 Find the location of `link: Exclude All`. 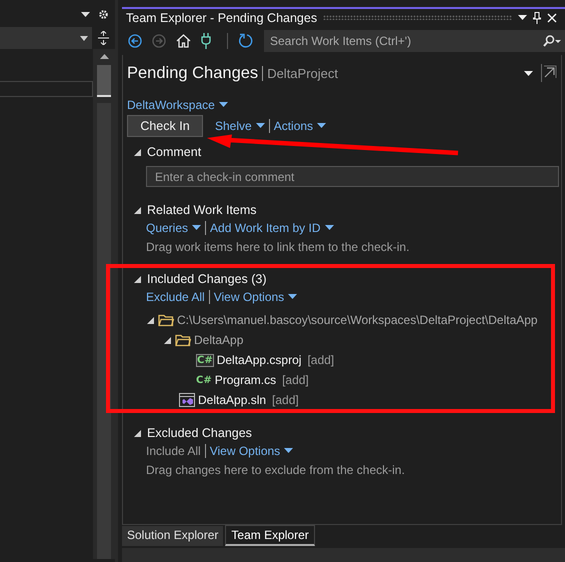

link: Exclude All is located at coordinates (175, 297).